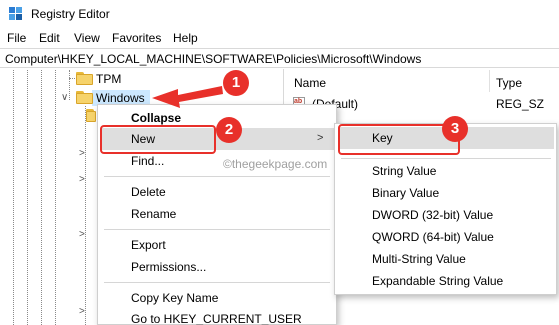  I want to click on registry-icon, so click(15, 13).